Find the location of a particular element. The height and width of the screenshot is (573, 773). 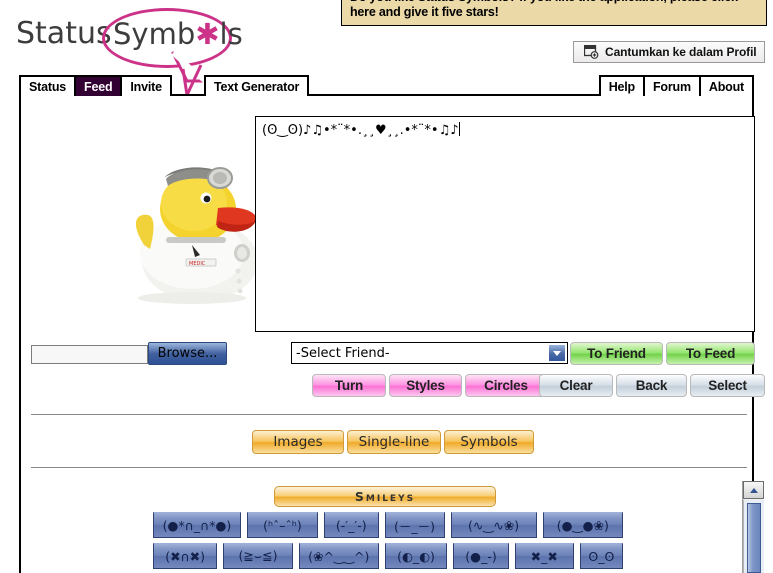

emoticon-button: (≧⌣≦) is located at coordinates (258, 556).